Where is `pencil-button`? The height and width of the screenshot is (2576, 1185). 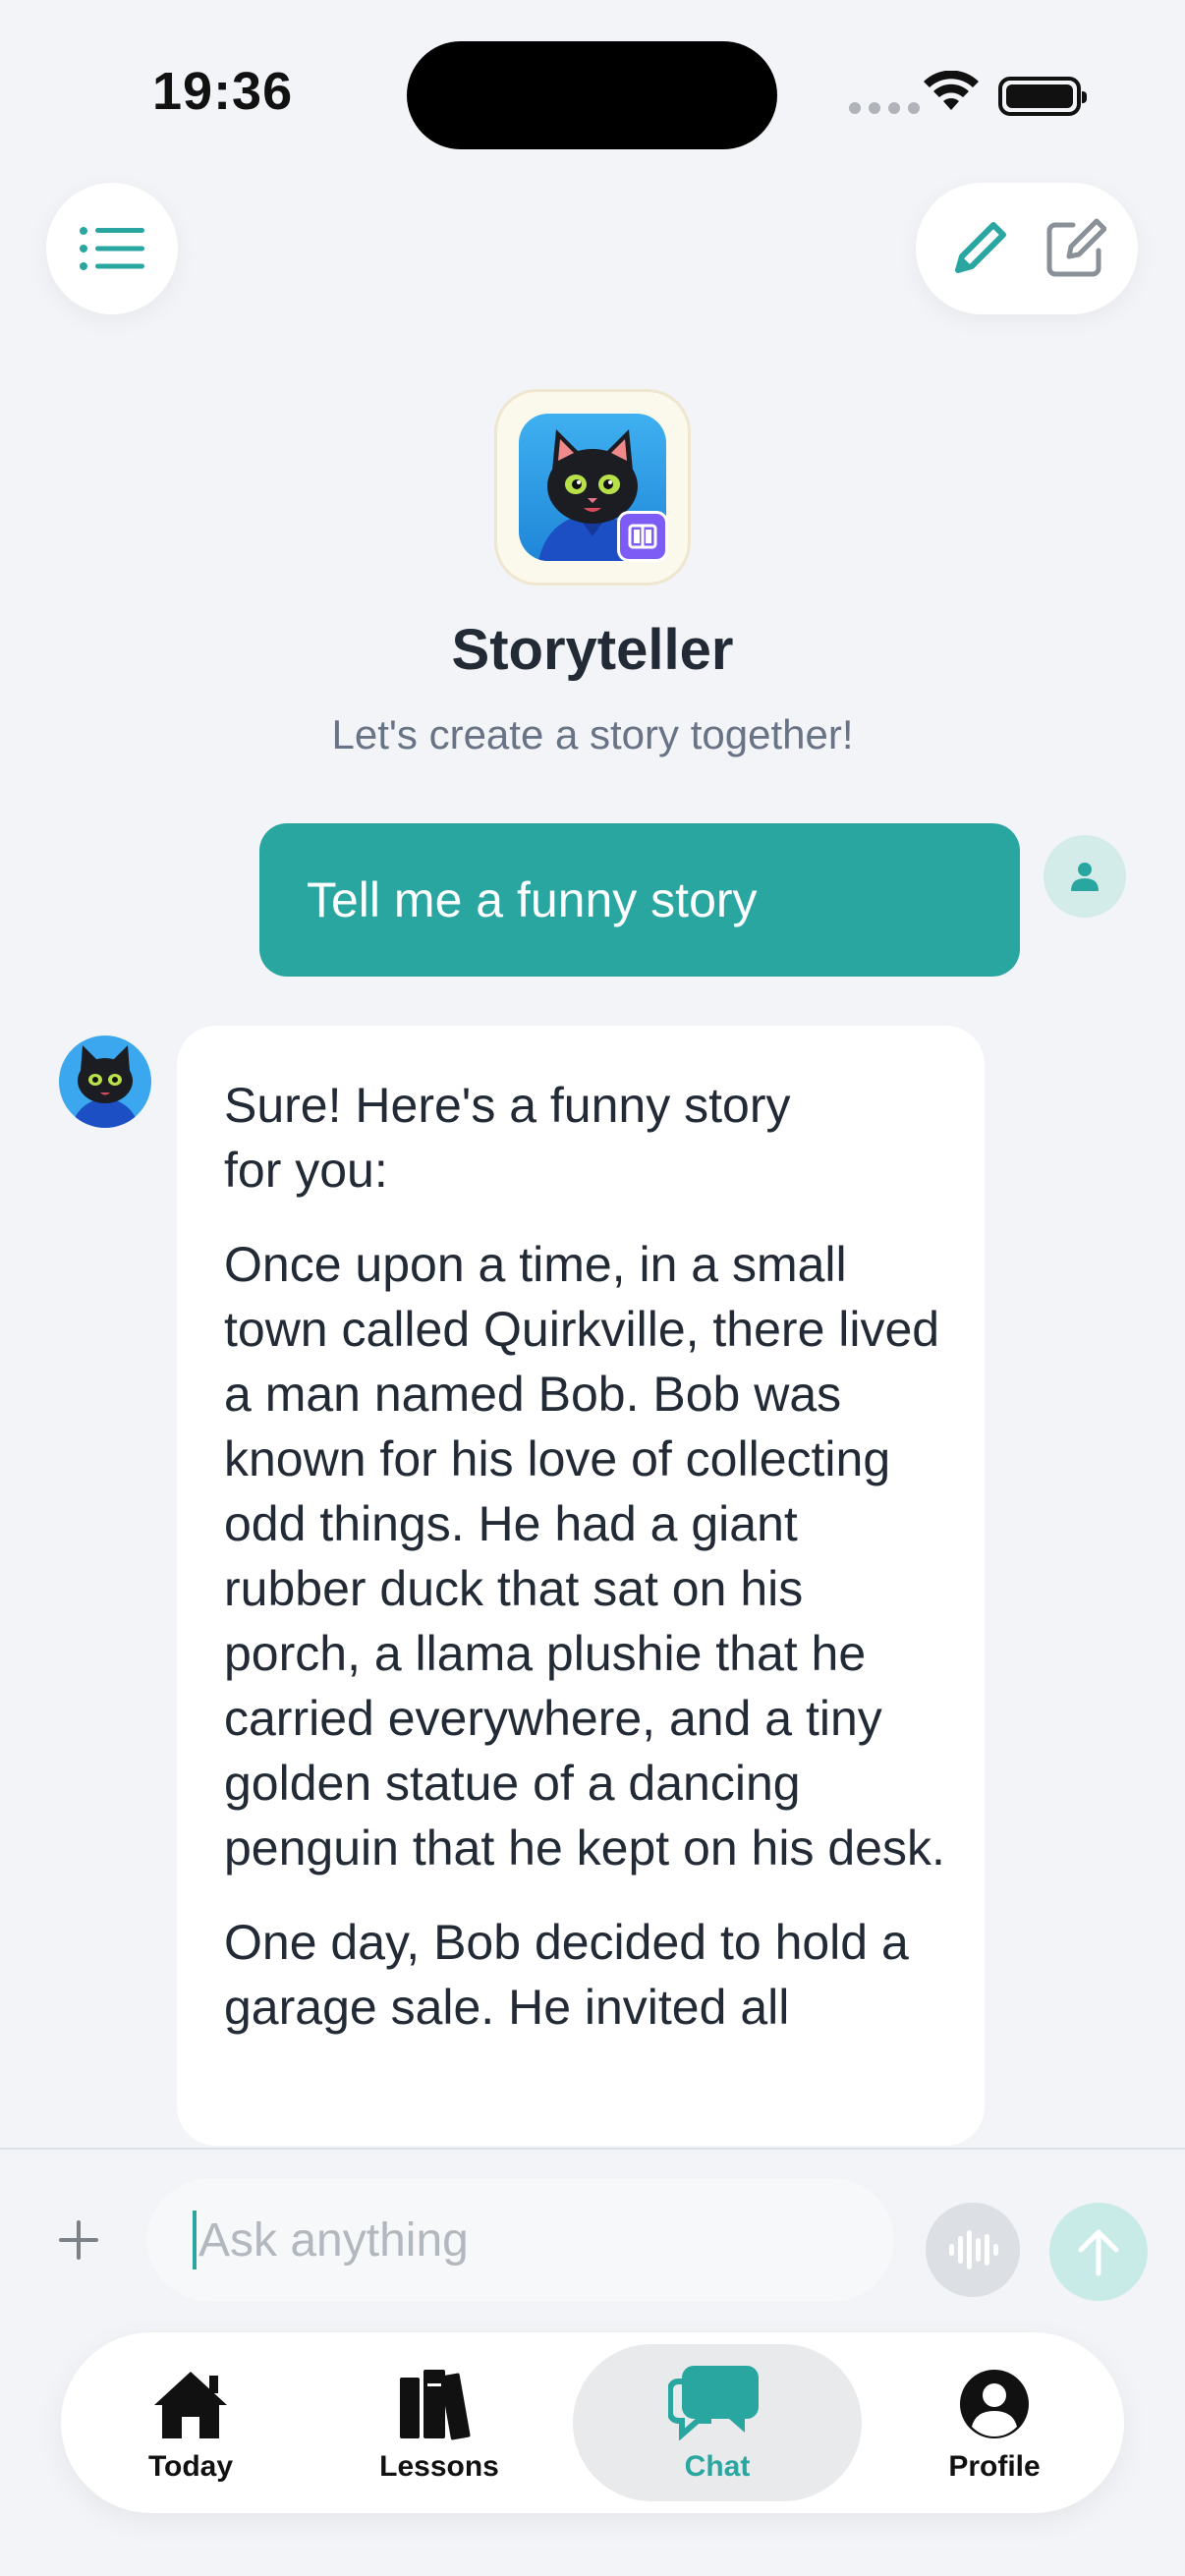 pencil-button is located at coordinates (980, 248).